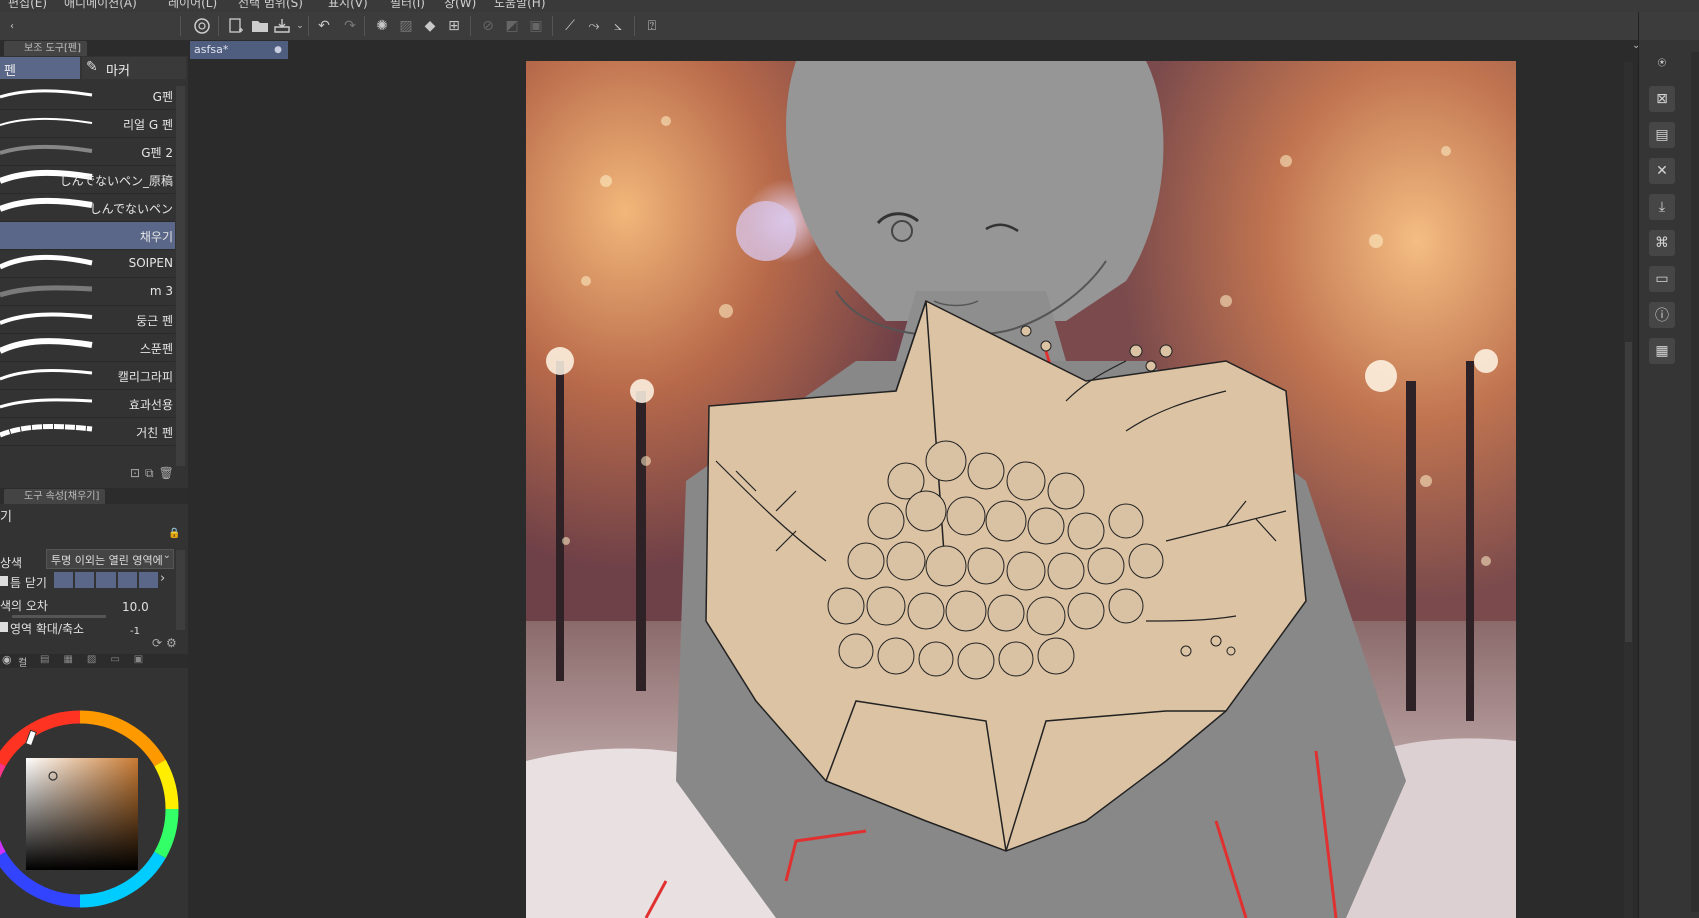 This screenshot has height=918, width=1699. I want to click on menu-view: 표시(V), so click(348, 5).